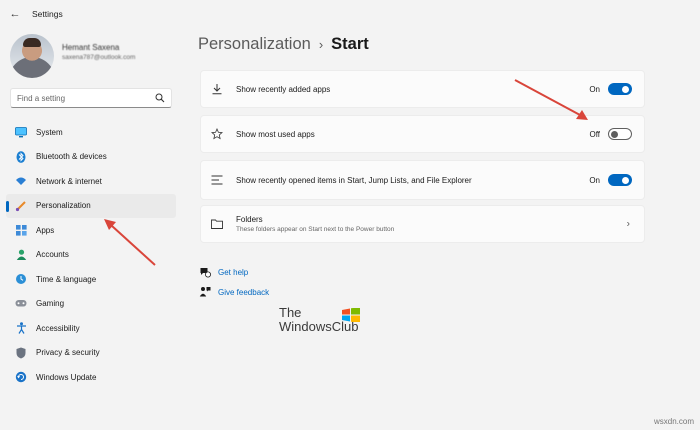 This screenshot has width=700, height=430. Describe the element at coordinates (71, 157) in the screenshot. I see `sidebar-item-label: Bluetooth & devices` at that location.